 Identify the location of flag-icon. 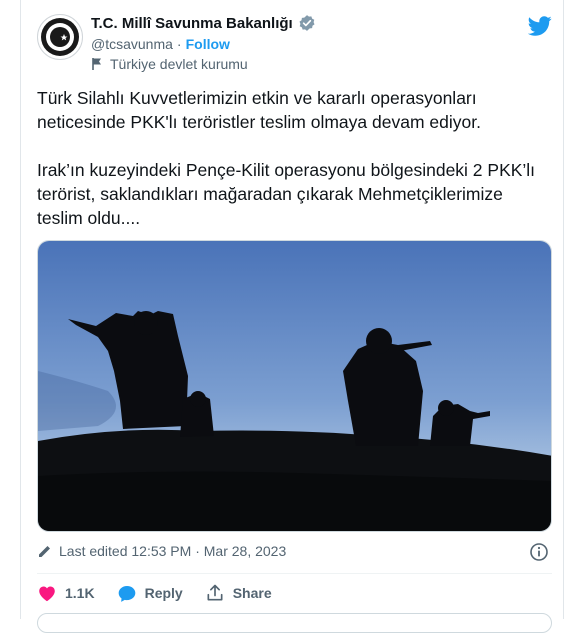
(96, 64).